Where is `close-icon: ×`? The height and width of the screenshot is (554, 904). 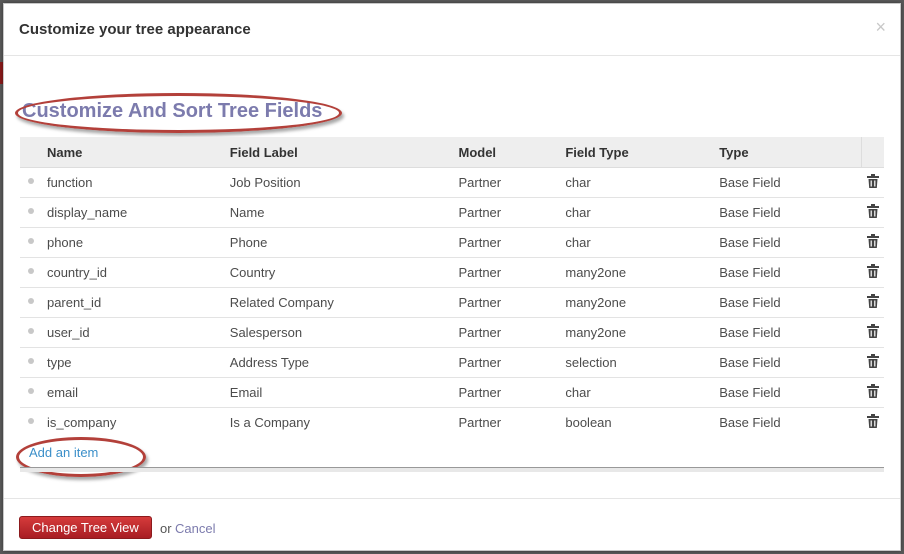 close-icon: × is located at coordinates (880, 27).